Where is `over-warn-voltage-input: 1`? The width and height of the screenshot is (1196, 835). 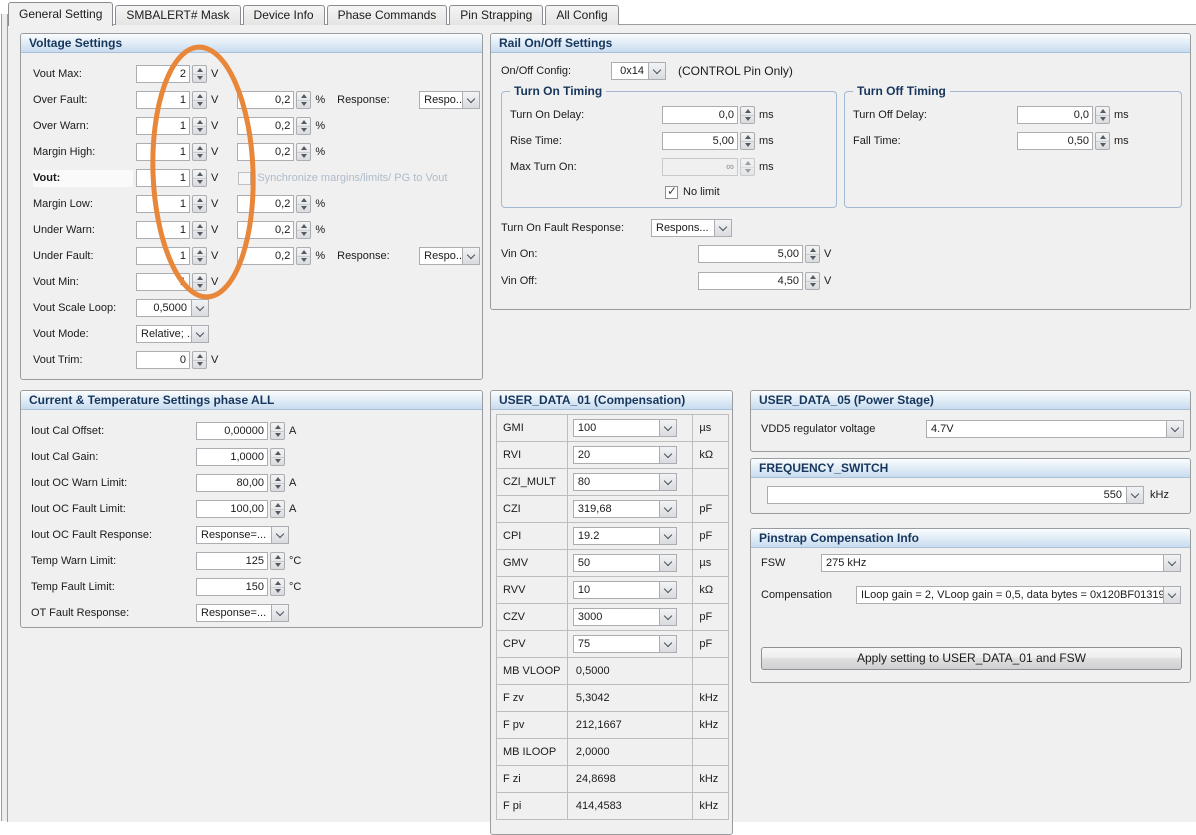
over-warn-voltage-input: 1 is located at coordinates (171, 126).